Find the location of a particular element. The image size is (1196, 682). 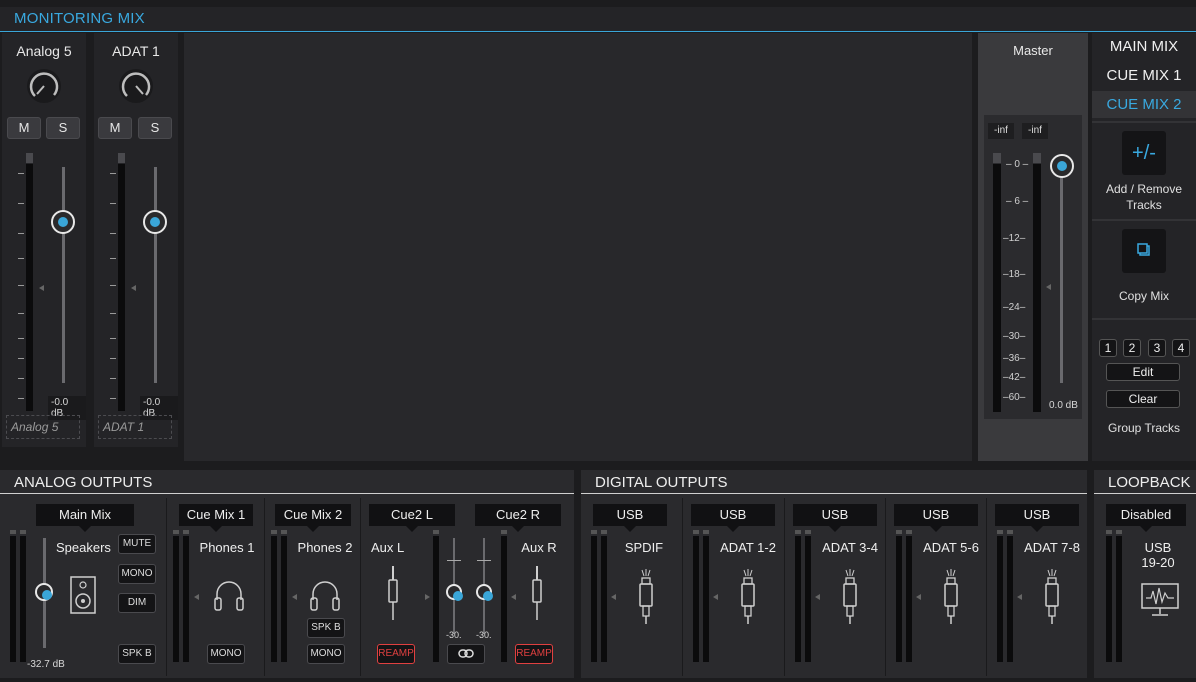

channel-label-field: ADAT 1 is located at coordinates (135, 427).